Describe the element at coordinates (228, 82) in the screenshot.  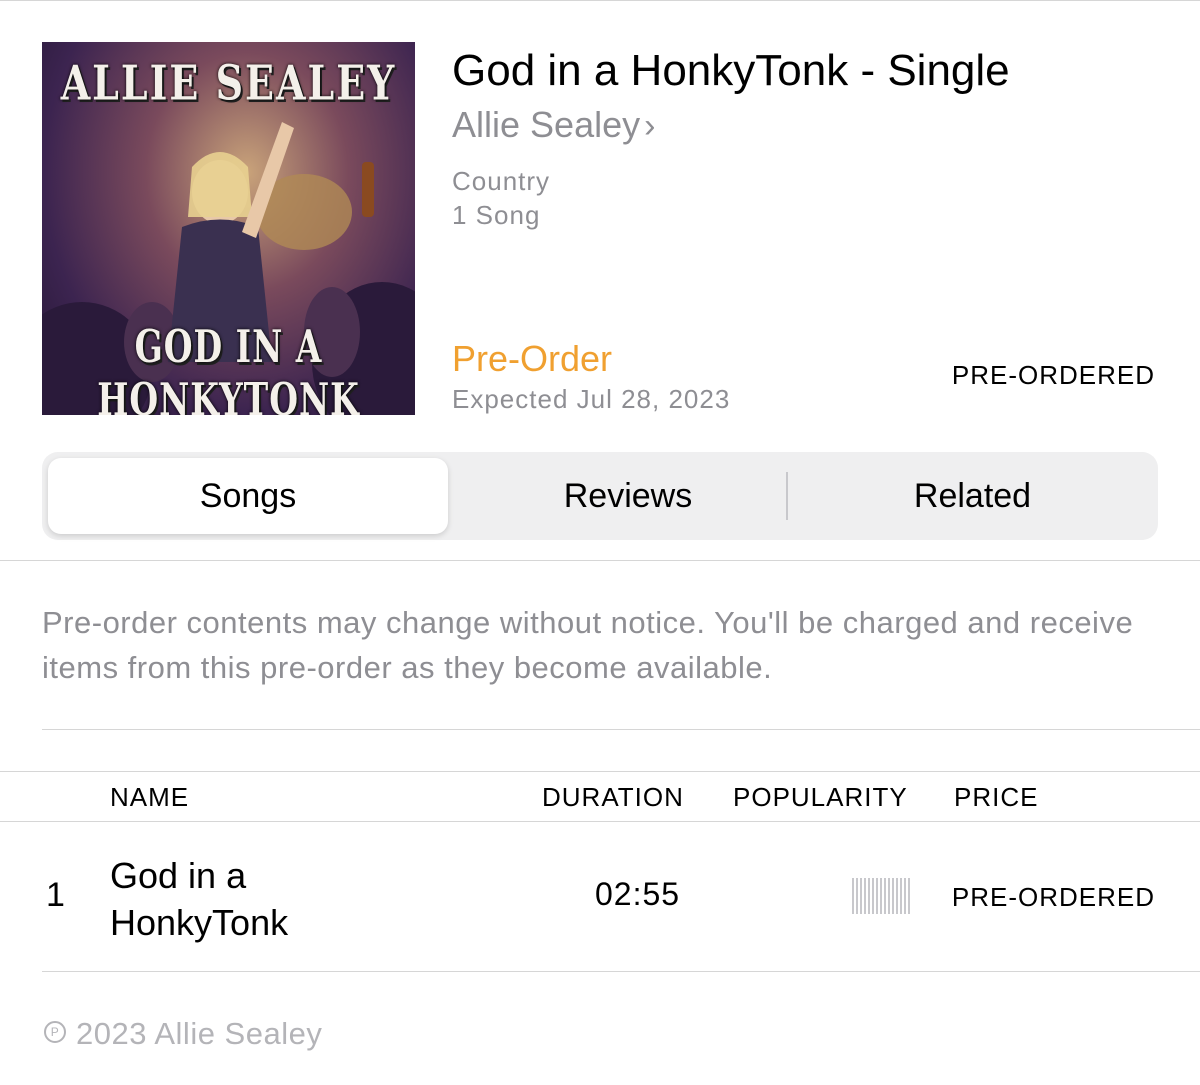
I see `artwork-top-text: ALLIE SEALEY` at that location.